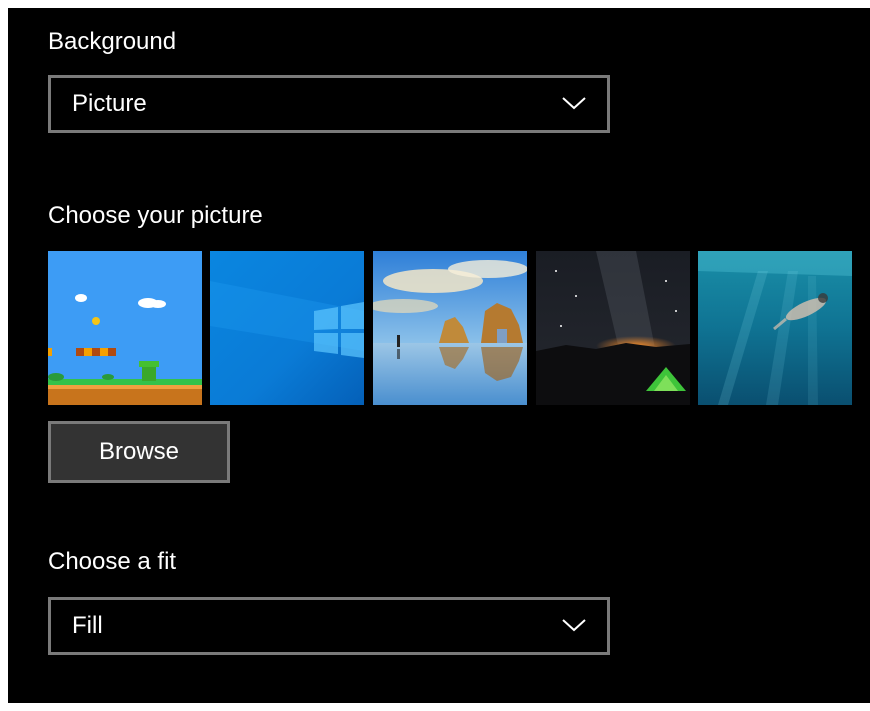 The height and width of the screenshot is (711, 870). I want to click on thumbnail-beach-rocks, so click(450, 328).